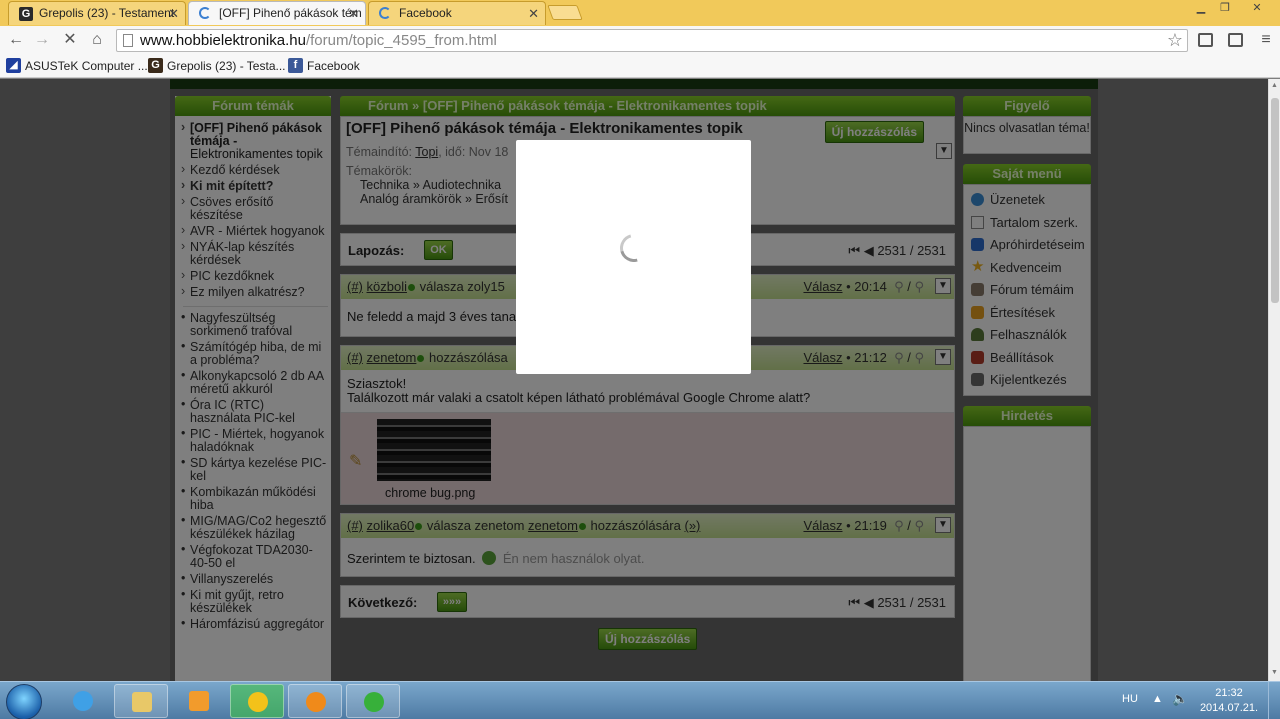 The image size is (1280, 719). What do you see at coordinates (1235, 40) in the screenshot?
I see `extension-app-icon` at bounding box center [1235, 40].